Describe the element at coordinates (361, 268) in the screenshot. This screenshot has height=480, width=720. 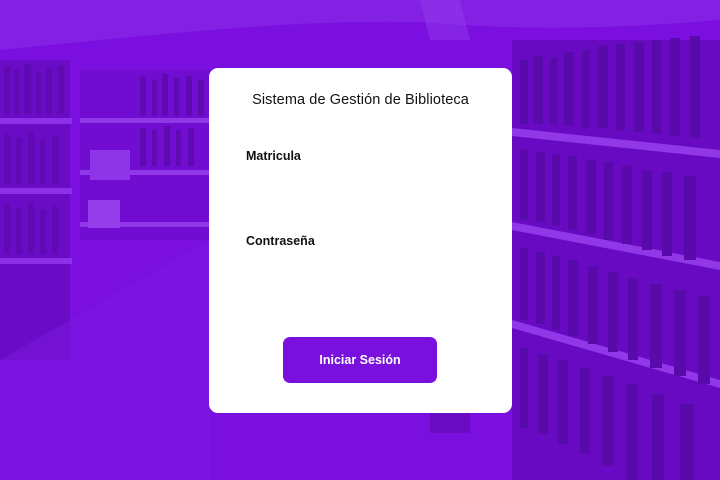
I see `password-input` at that location.